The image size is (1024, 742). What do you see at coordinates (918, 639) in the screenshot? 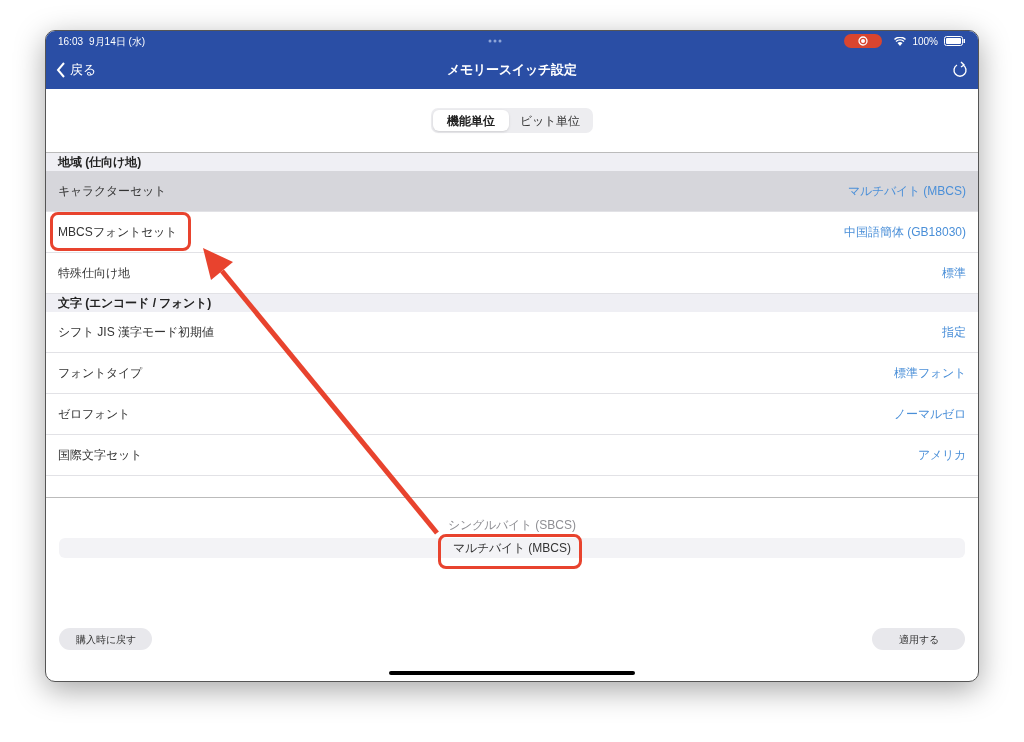
I see `action-button: 適用する` at bounding box center [918, 639].